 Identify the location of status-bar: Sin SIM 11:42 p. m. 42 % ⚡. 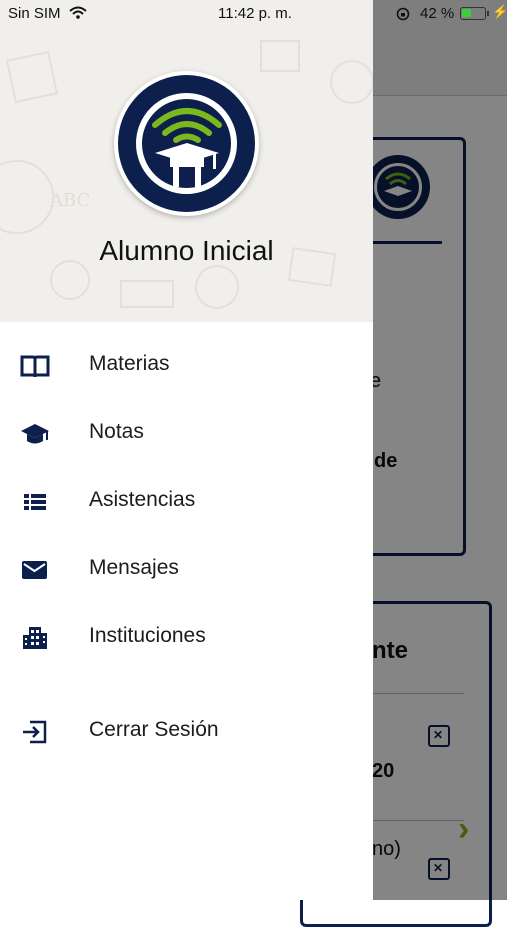
(253, 14).